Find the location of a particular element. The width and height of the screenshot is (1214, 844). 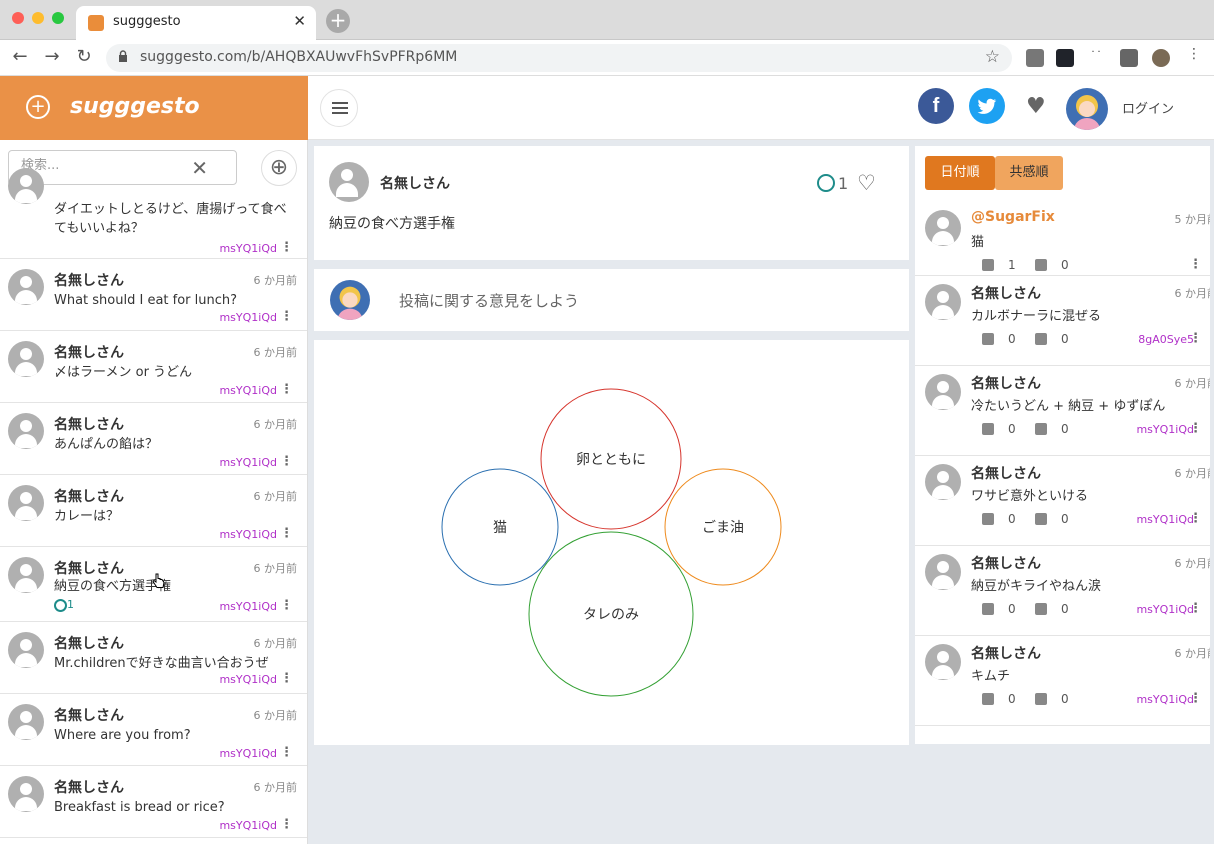

forward-icon: → is located at coordinates (52, 56).